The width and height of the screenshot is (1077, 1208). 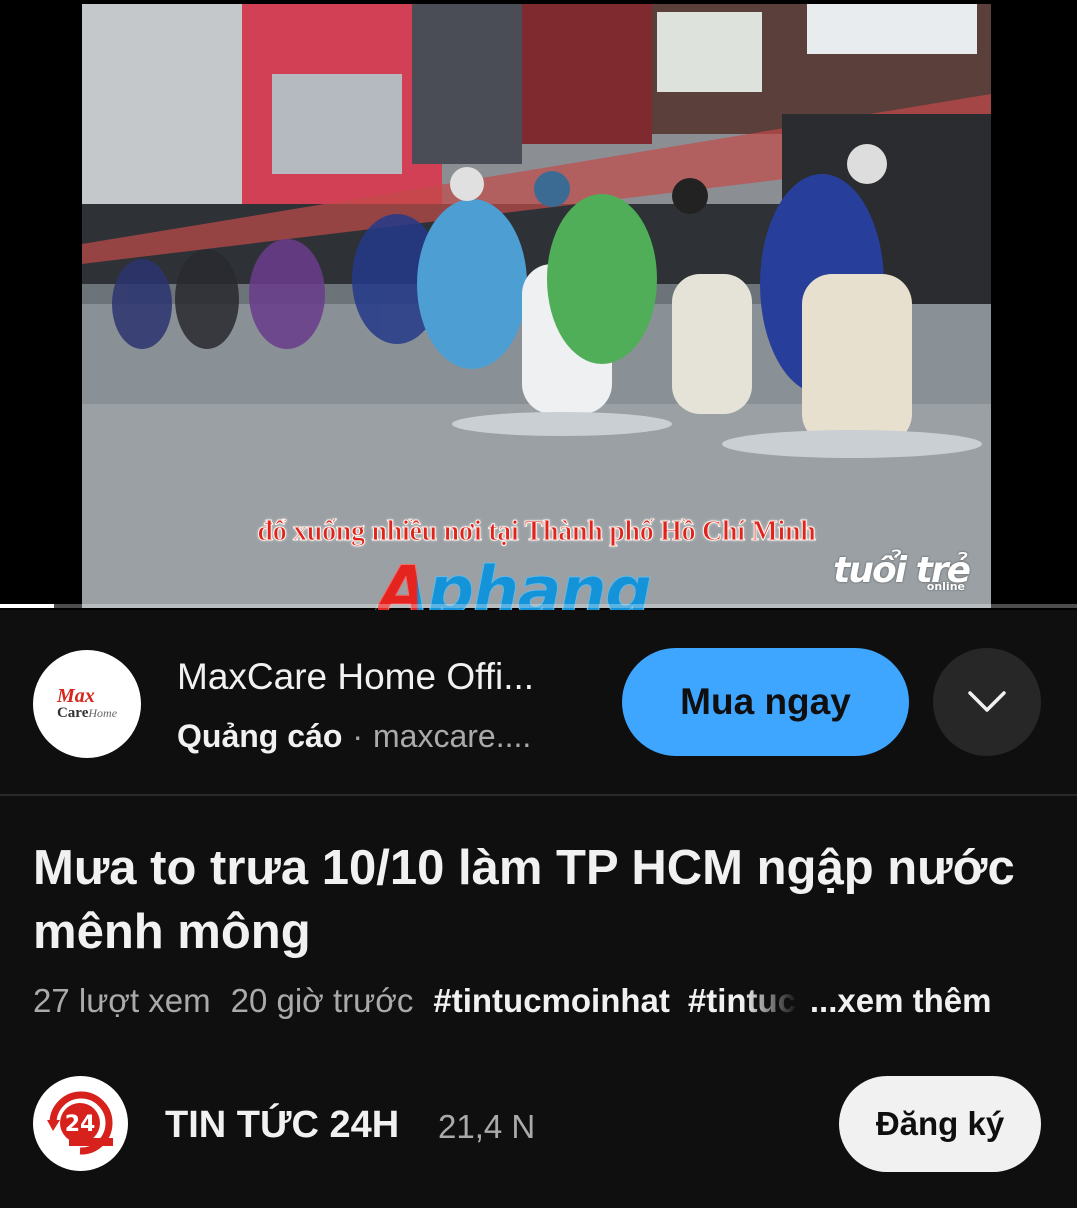 I want to click on ad-tag: Quảng cáo, so click(x=260, y=736).